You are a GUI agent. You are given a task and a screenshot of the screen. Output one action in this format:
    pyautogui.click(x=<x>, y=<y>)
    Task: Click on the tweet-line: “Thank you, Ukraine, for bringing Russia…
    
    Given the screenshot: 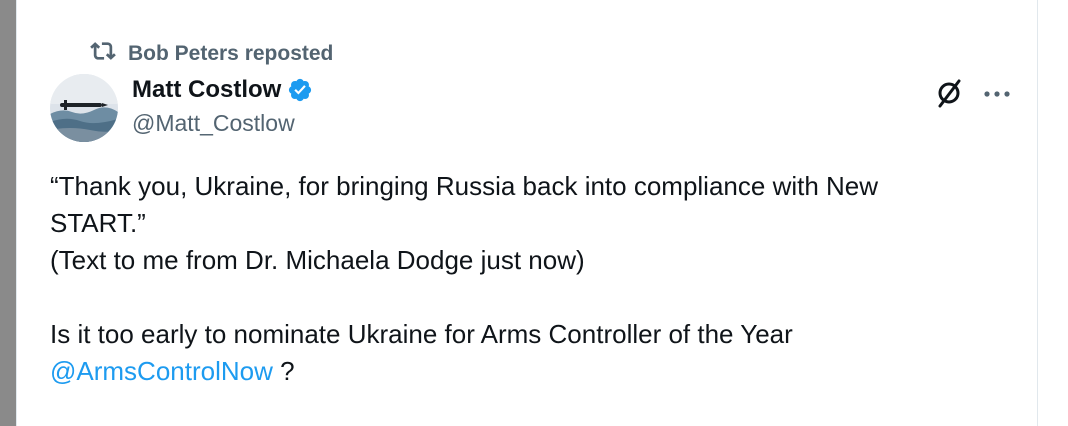 What is the action you would take?
    pyautogui.click(x=464, y=186)
    